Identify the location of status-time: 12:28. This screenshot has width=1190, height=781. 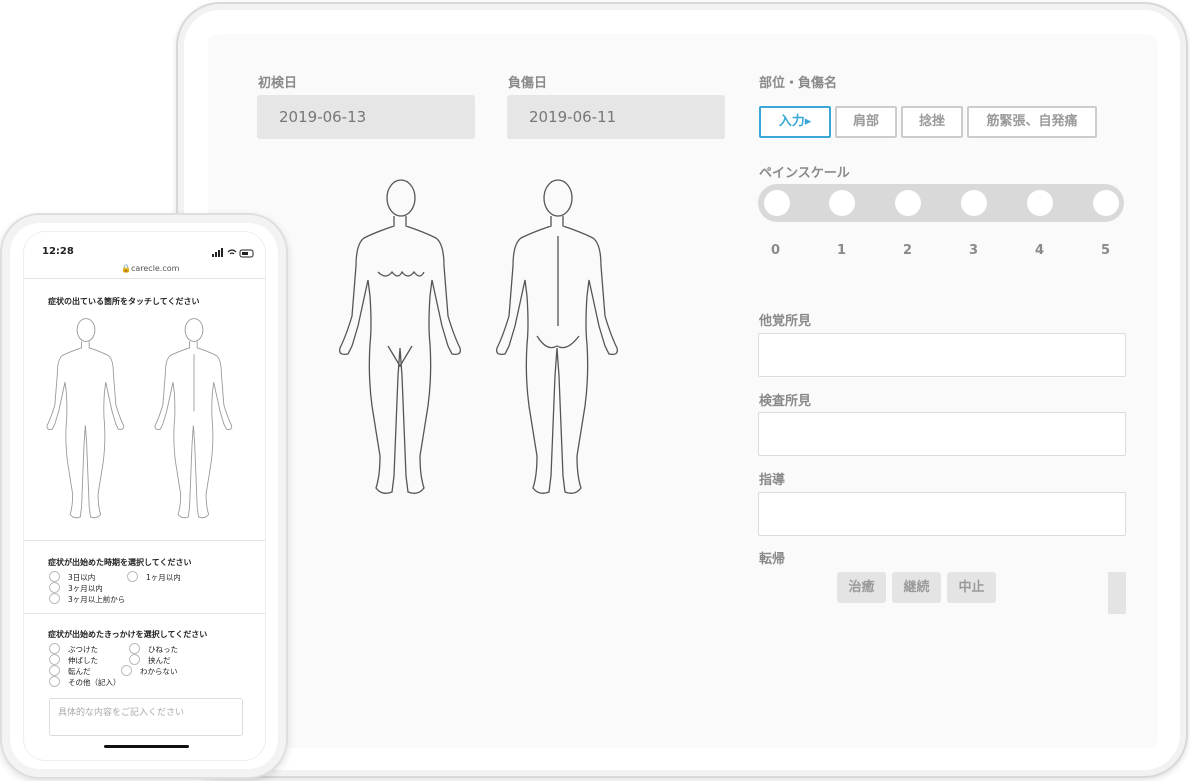
(58, 251).